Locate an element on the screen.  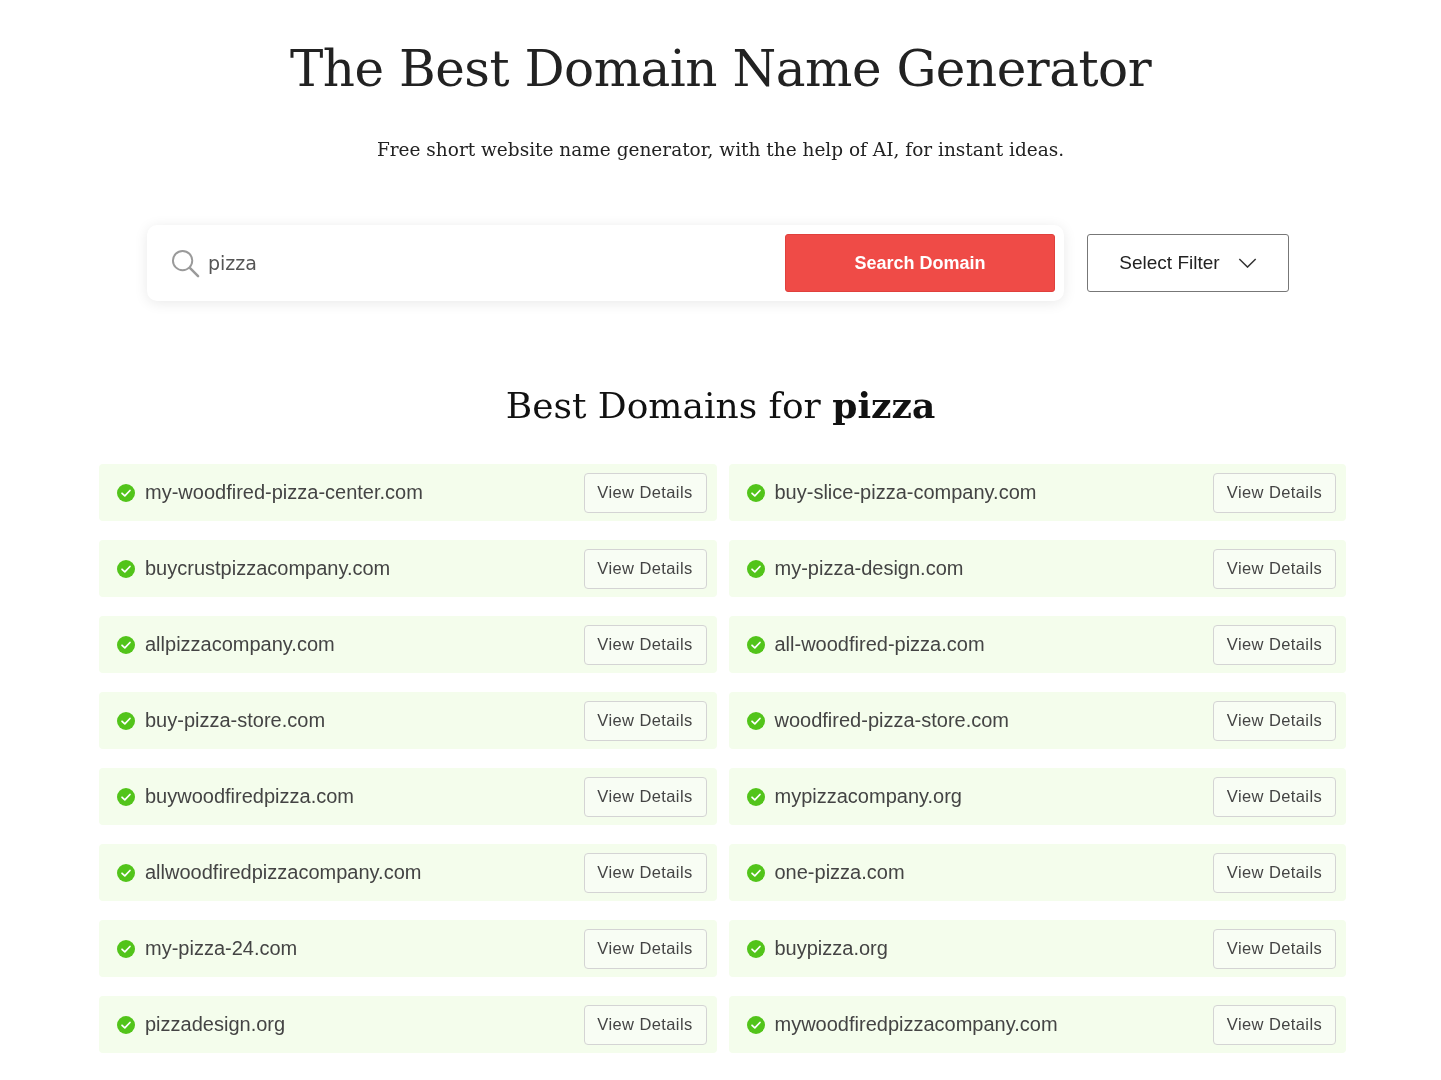
domain-name: one-pizza.com is located at coordinates (840, 872).